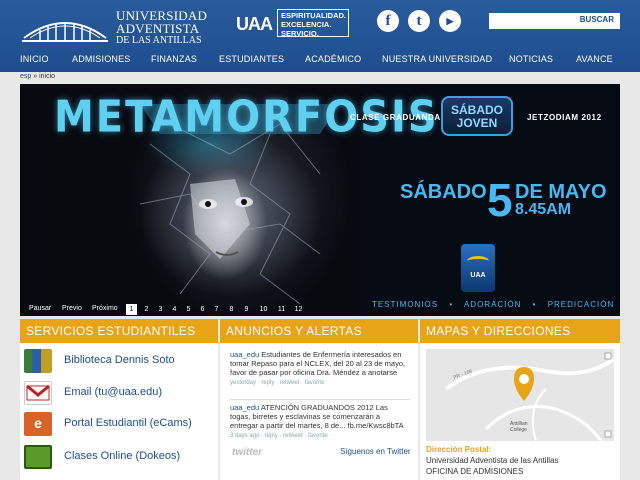 The image size is (640, 480). What do you see at coordinates (459, 449) in the screenshot?
I see `address-label: Dirección Postal:` at bounding box center [459, 449].